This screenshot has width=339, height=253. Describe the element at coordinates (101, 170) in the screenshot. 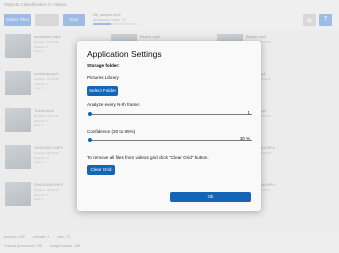

I see `clear-grid-button: Clear Grid` at that location.